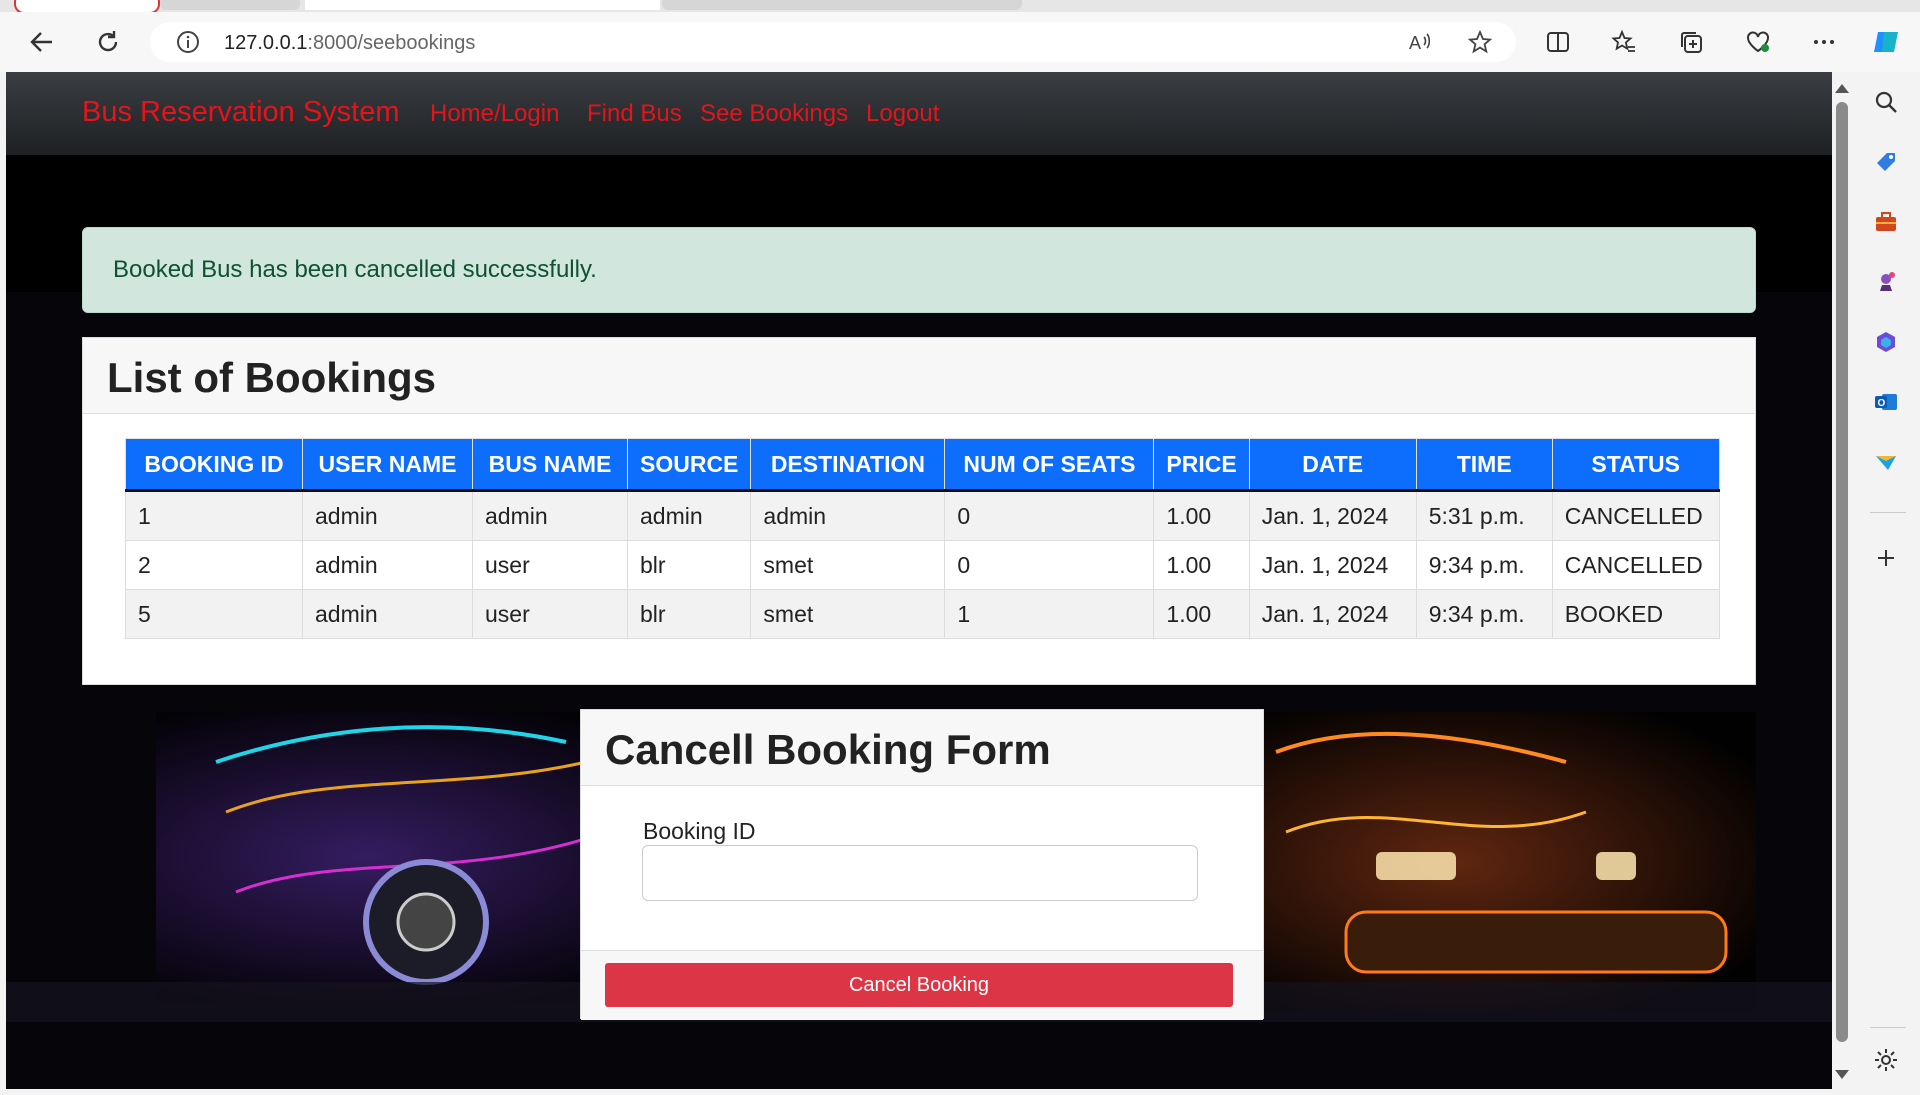 The height and width of the screenshot is (1095, 1920). What do you see at coordinates (214, 465) in the screenshot?
I see `column-header-booking-id: BOOKING ID` at bounding box center [214, 465].